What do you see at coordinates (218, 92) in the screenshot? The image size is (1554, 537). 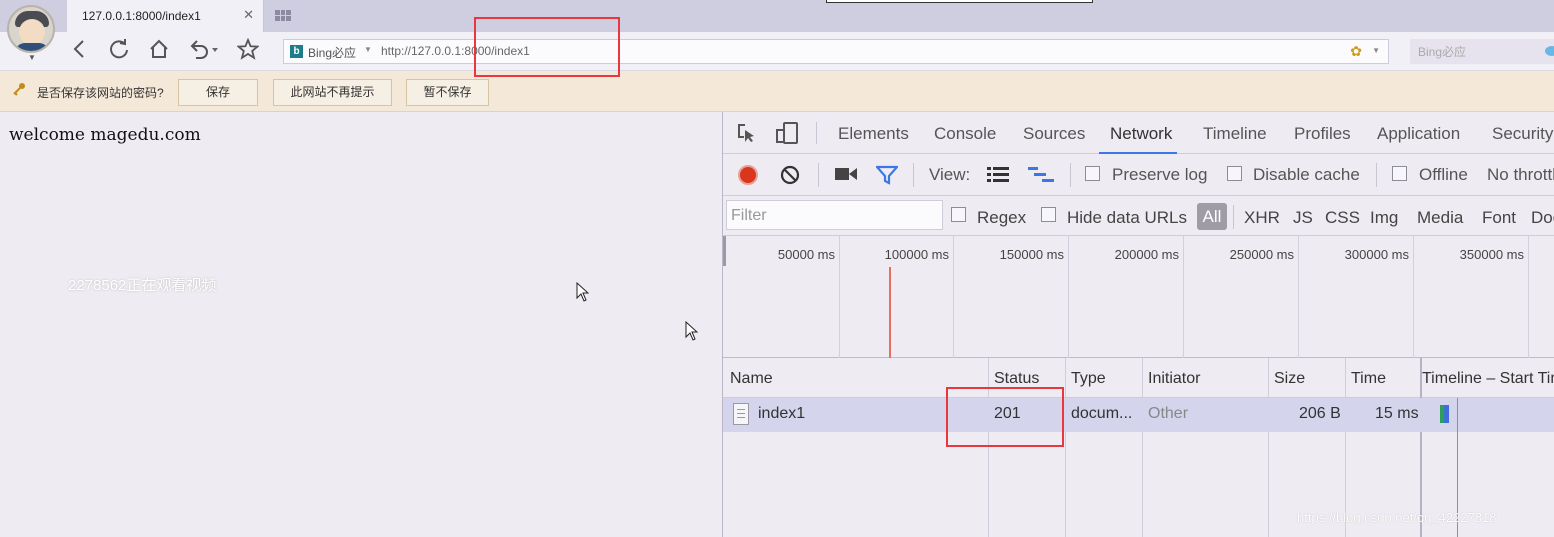 I see `save-password-button: 保存` at bounding box center [218, 92].